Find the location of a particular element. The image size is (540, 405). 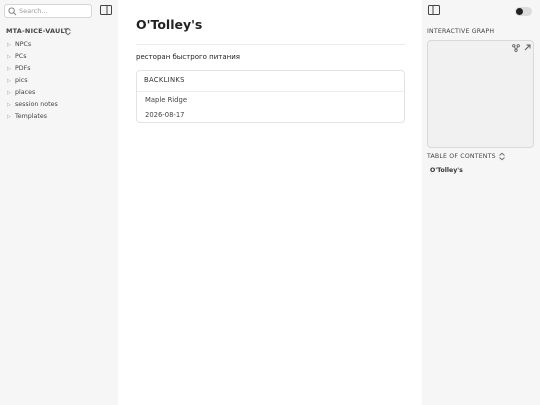

folder-label: NPCs is located at coordinates (23, 44).